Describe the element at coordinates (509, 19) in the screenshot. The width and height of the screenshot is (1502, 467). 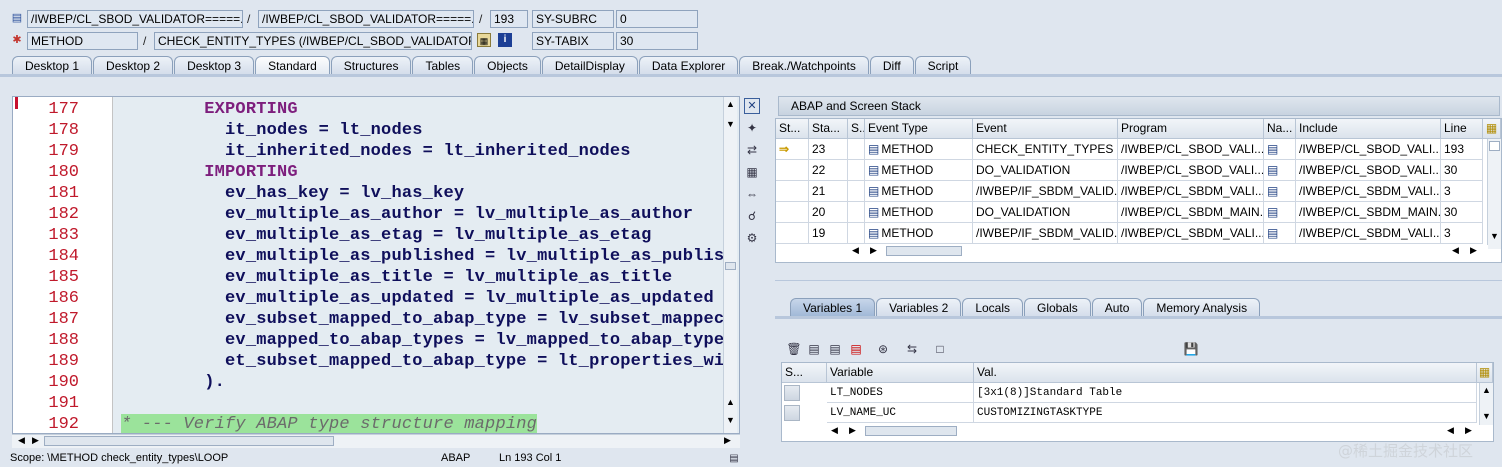
I see `line-number-field: 193` at that location.